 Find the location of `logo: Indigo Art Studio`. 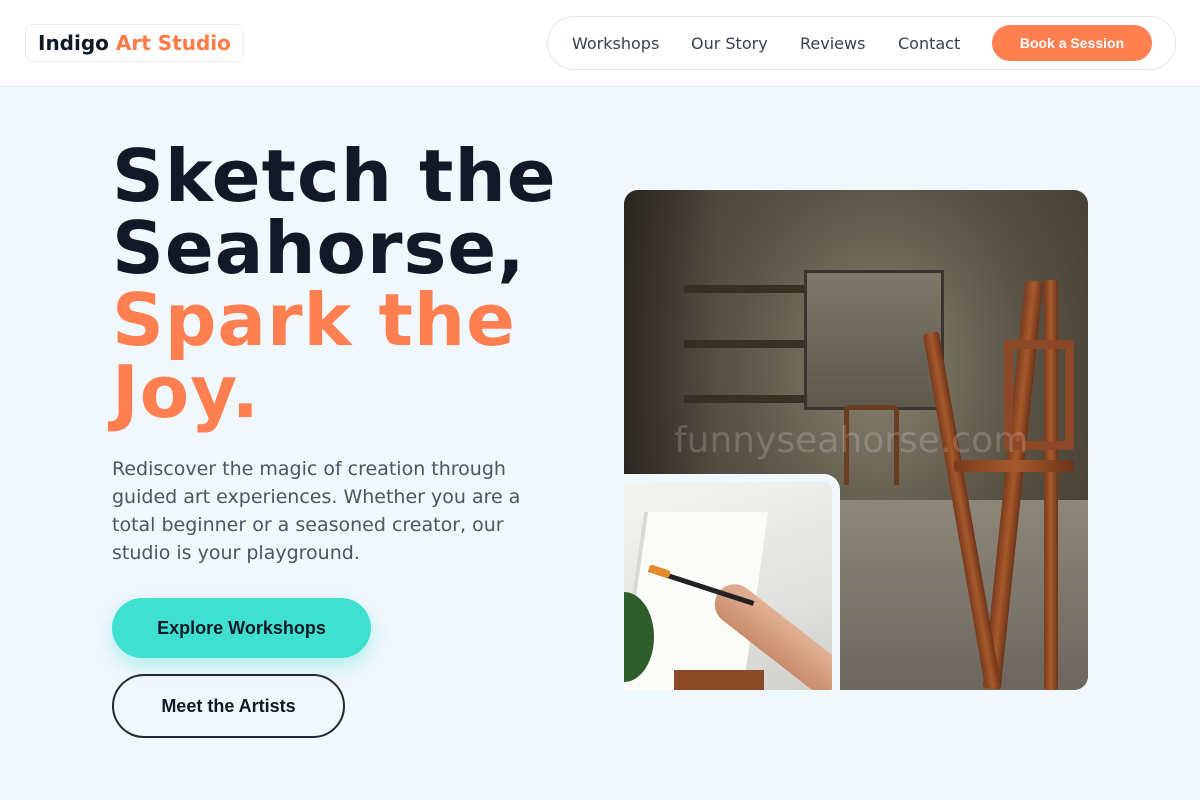

logo: Indigo Art Studio is located at coordinates (134, 43).